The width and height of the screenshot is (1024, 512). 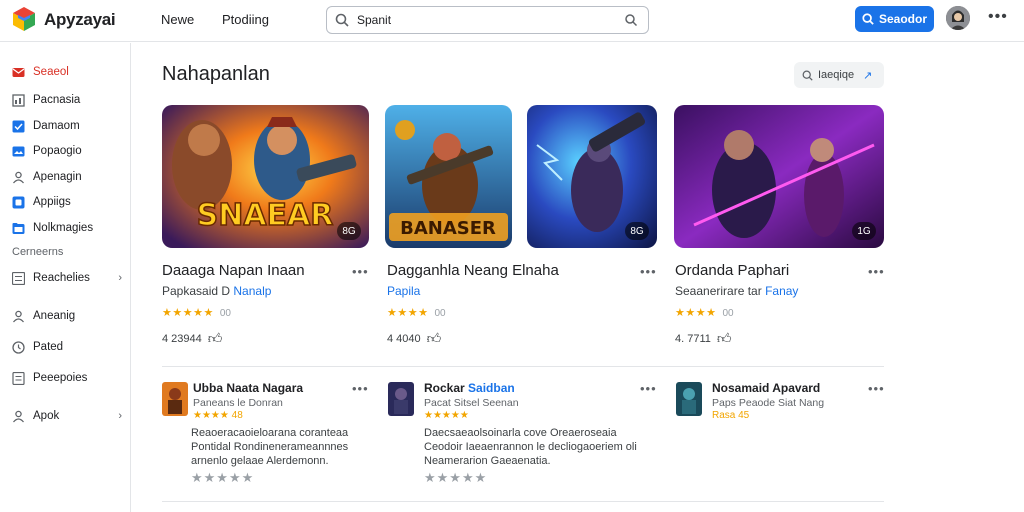 What do you see at coordinates (448, 228) in the screenshot?
I see `game-art-title: BANASER` at bounding box center [448, 228].